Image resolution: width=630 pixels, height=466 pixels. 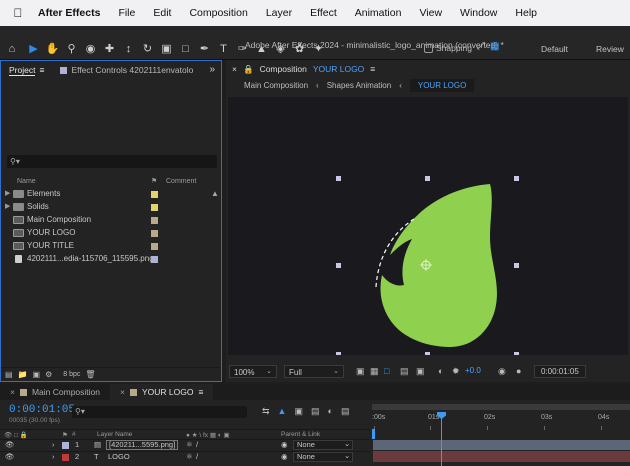 What do you see at coordinates (526, 13) in the screenshot?
I see `menu-help: Help` at bounding box center [526, 13].